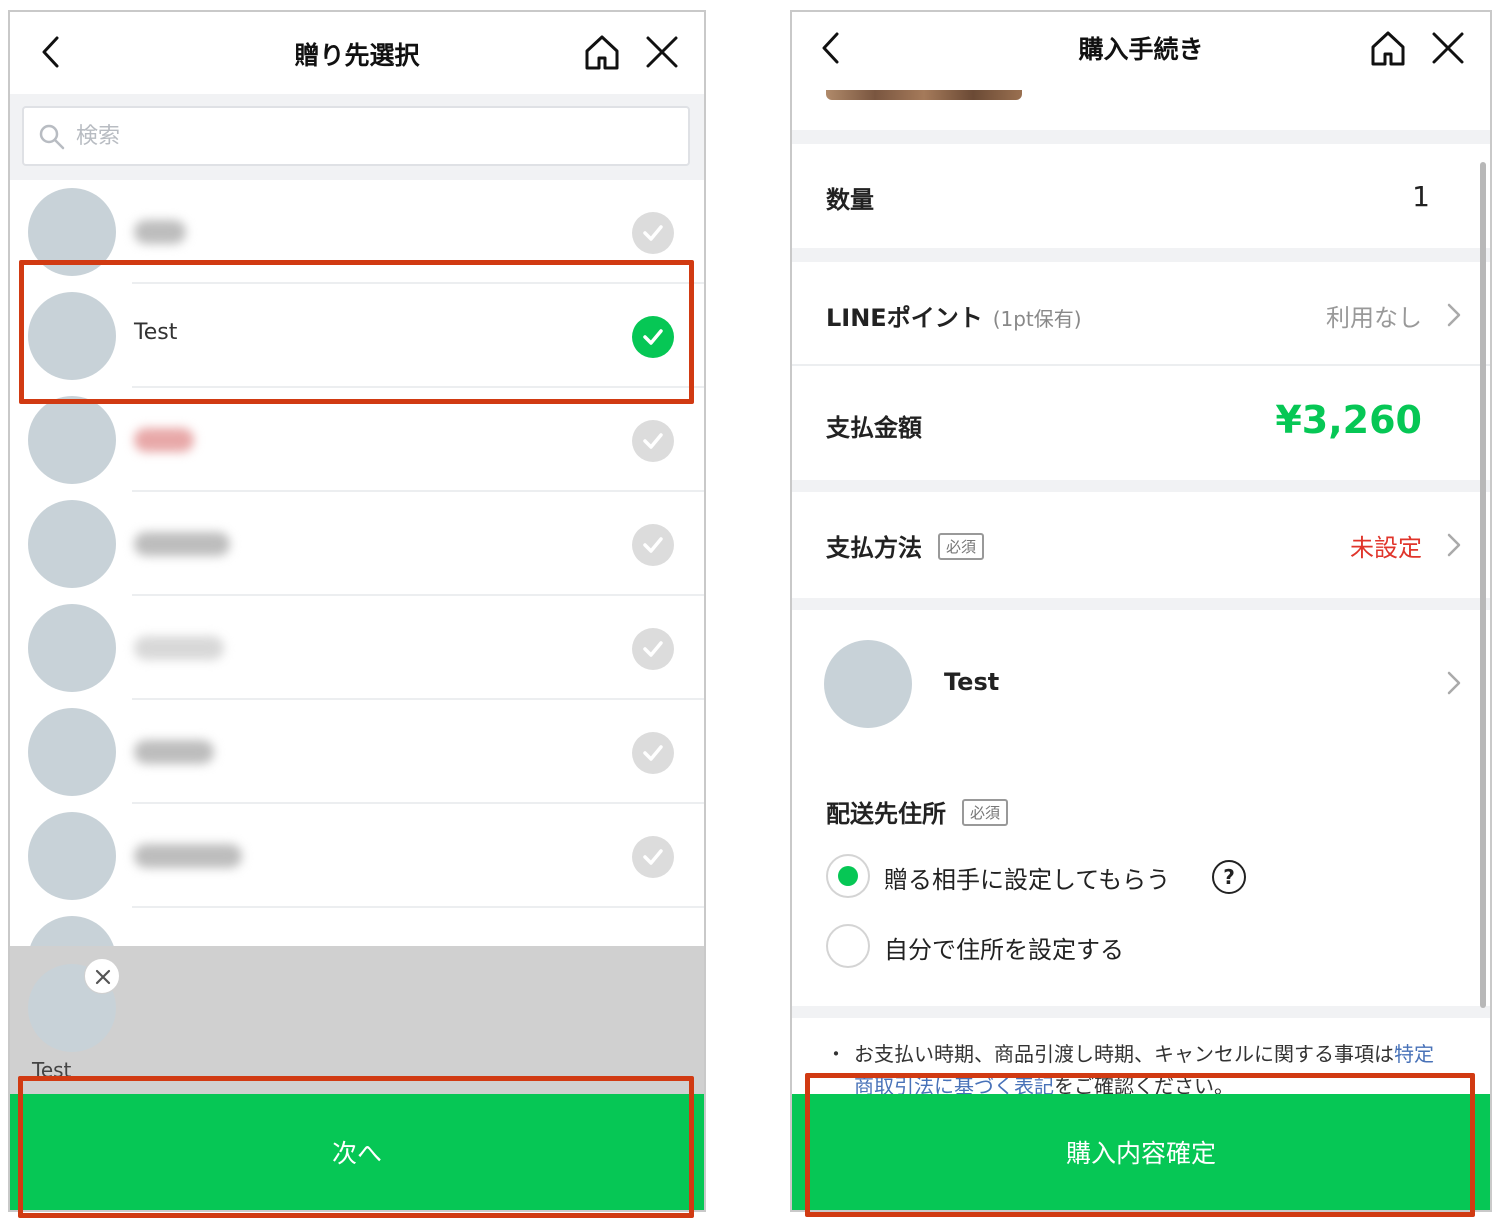 This screenshot has height=1220, width=1500. I want to click on selected-recipients-panel: Test, so click(357, 1020).